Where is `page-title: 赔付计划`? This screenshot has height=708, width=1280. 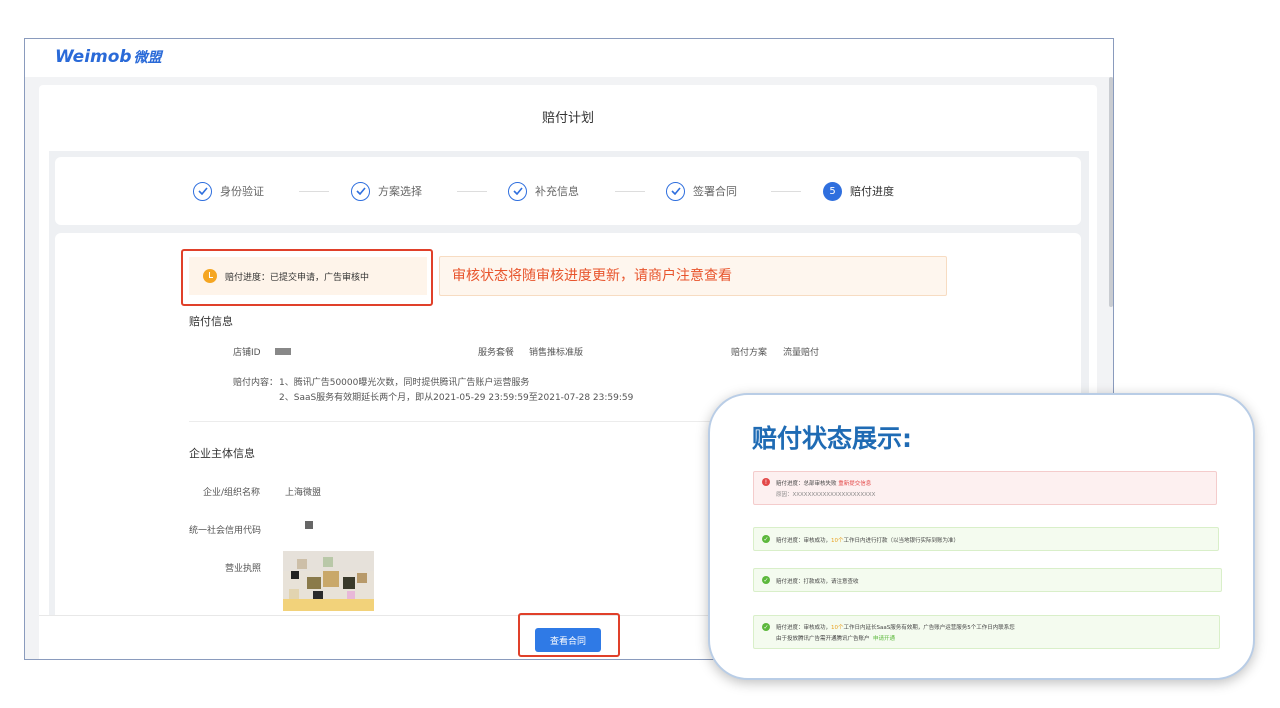 page-title: 赔付计划 is located at coordinates (567, 118).